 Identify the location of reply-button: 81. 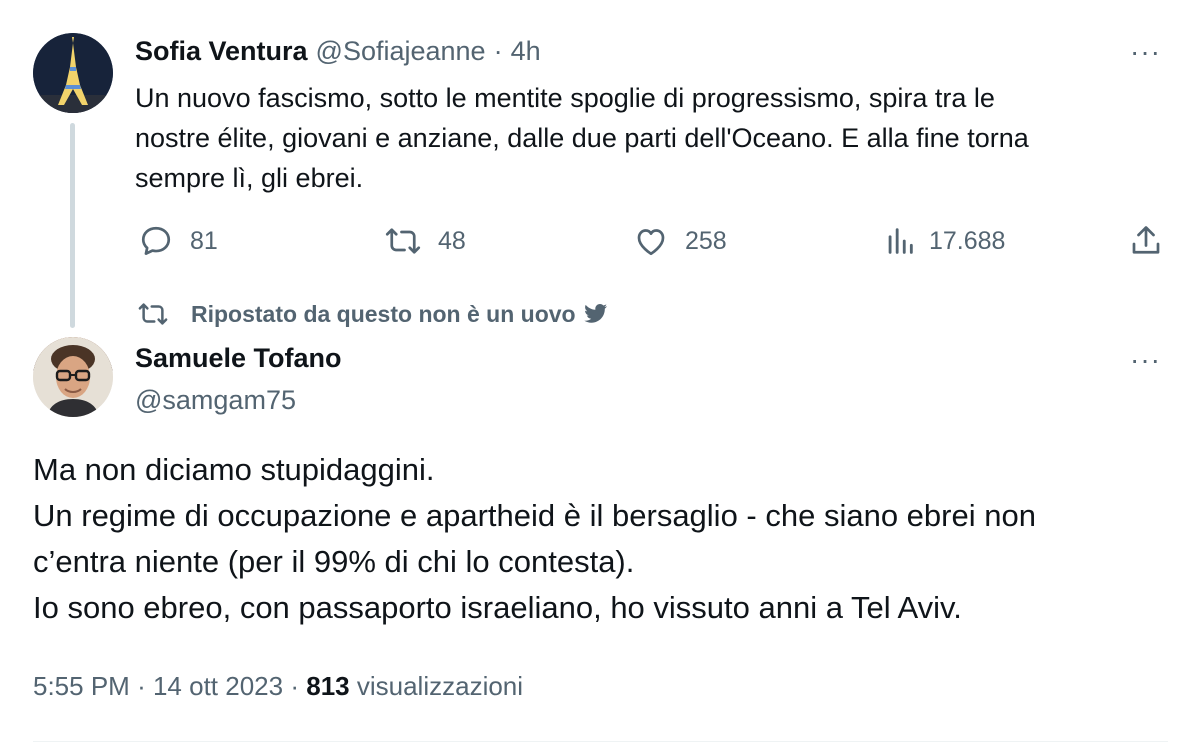
(178, 241).